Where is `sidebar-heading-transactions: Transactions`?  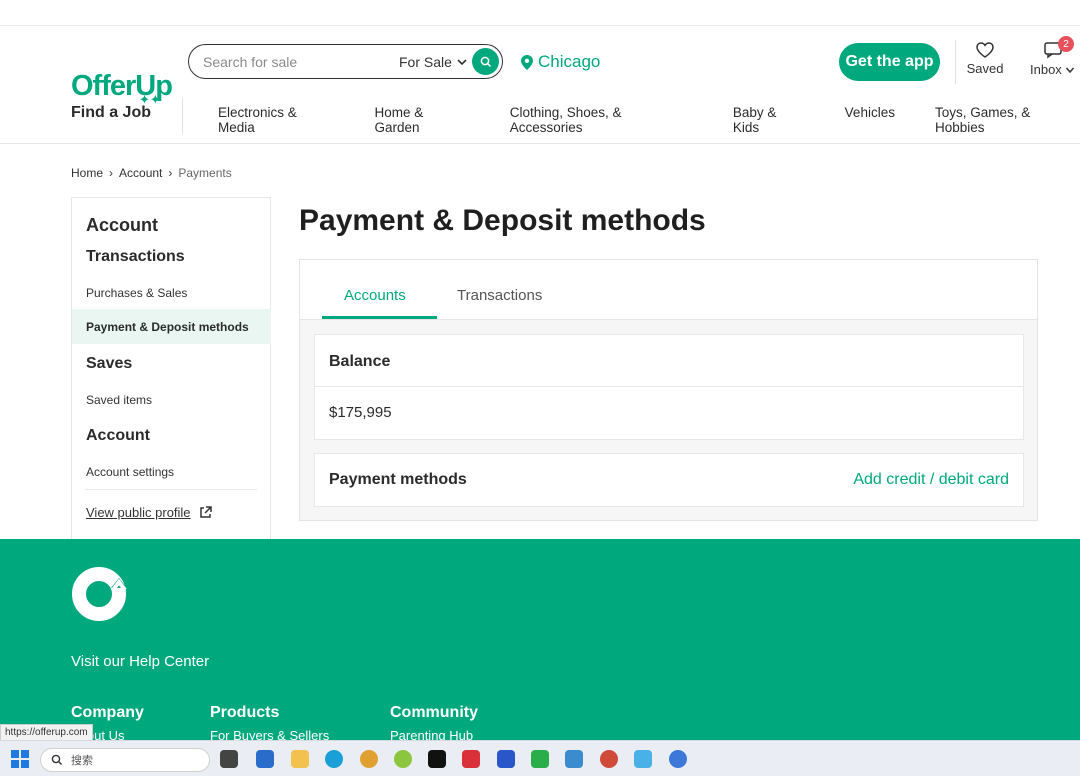 sidebar-heading-transactions: Transactions is located at coordinates (135, 256).